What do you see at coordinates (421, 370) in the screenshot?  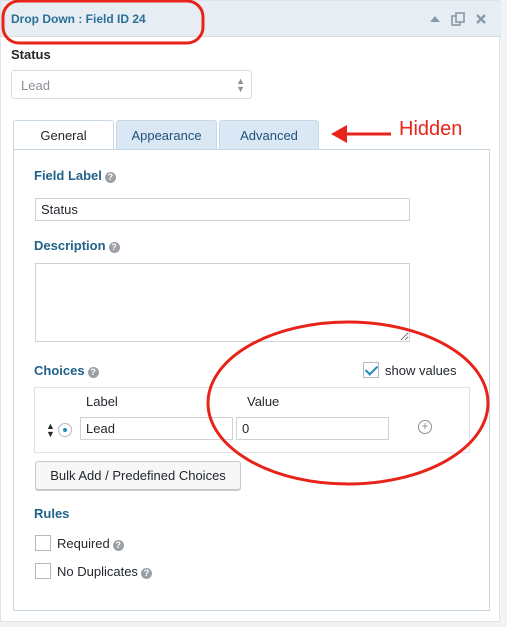 I see `show-values-label: show values` at bounding box center [421, 370].